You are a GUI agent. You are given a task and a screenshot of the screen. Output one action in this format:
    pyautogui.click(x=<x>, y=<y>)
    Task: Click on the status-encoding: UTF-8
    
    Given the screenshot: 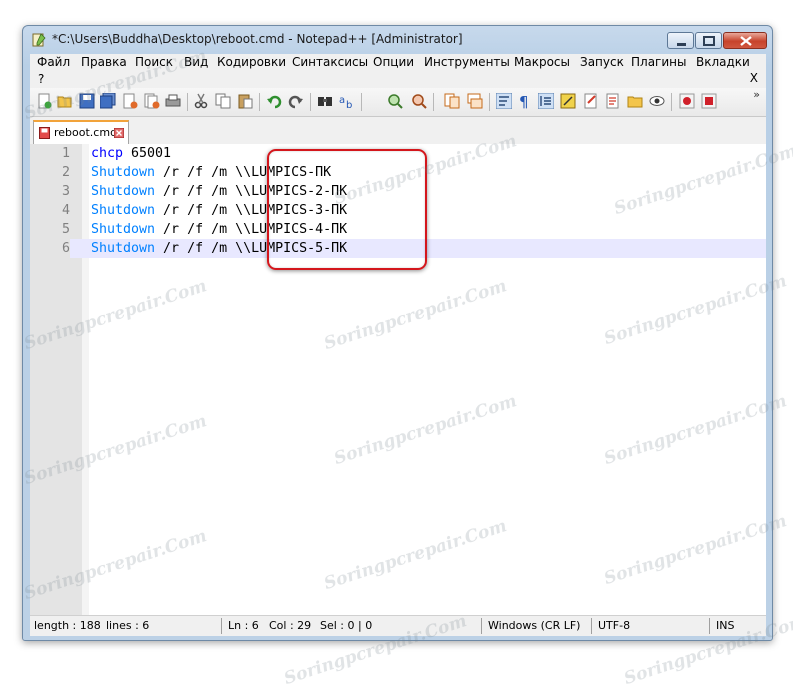 What is the action you would take?
    pyautogui.click(x=614, y=625)
    